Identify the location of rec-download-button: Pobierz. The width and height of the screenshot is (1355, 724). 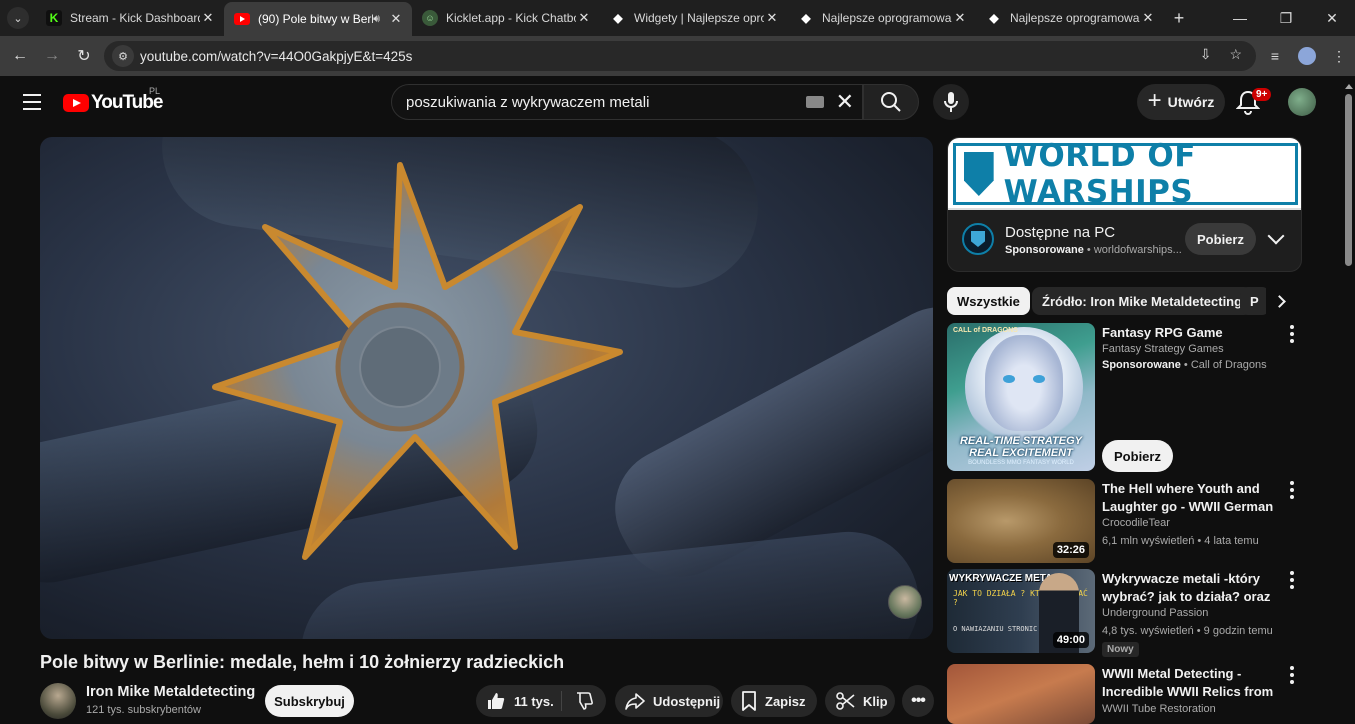
(1137, 456).